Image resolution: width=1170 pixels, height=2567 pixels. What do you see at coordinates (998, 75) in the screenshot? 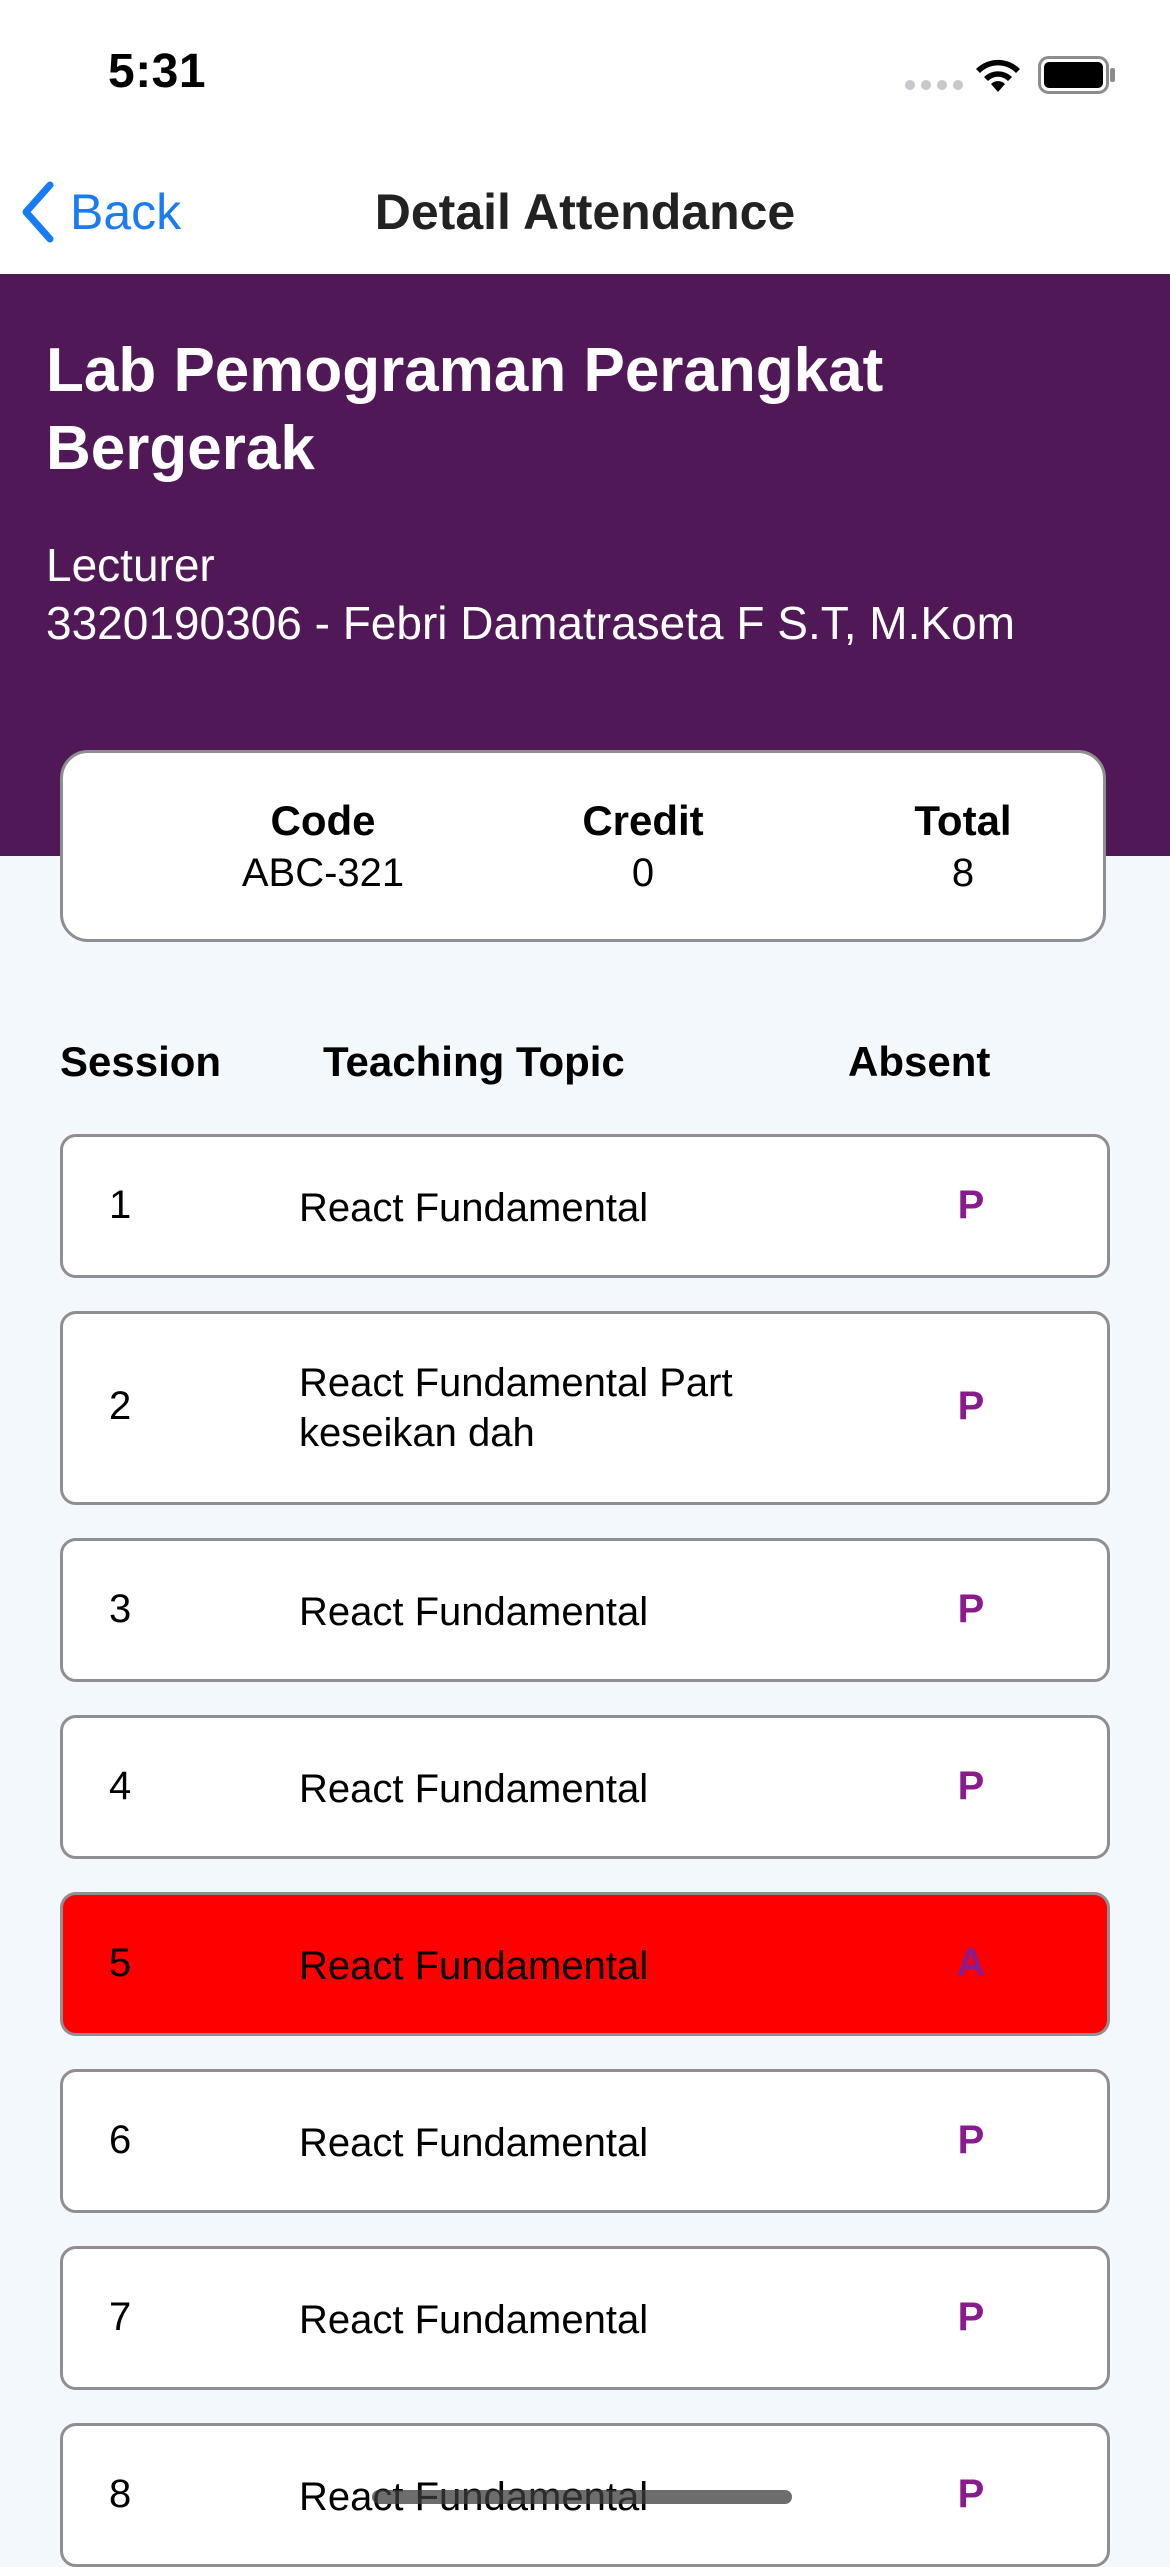
I see `wifi-icon` at bounding box center [998, 75].